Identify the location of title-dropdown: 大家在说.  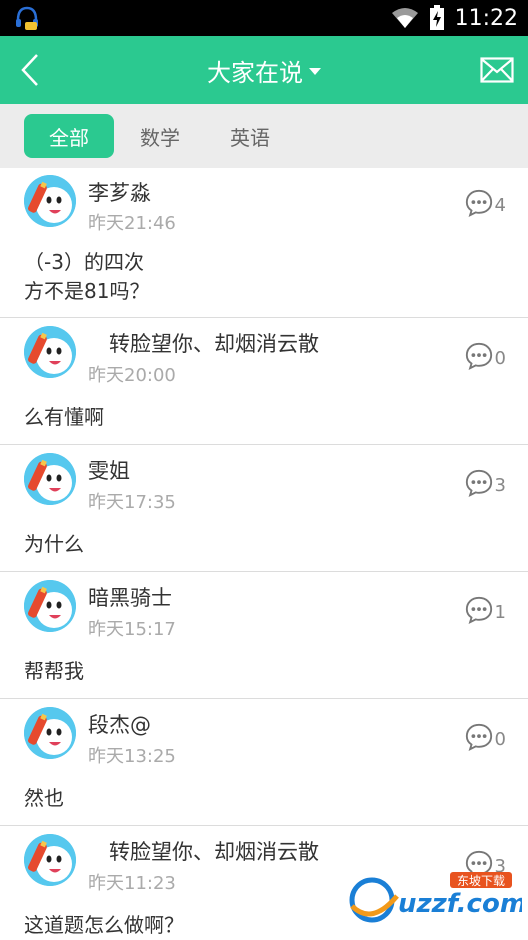
(264, 70).